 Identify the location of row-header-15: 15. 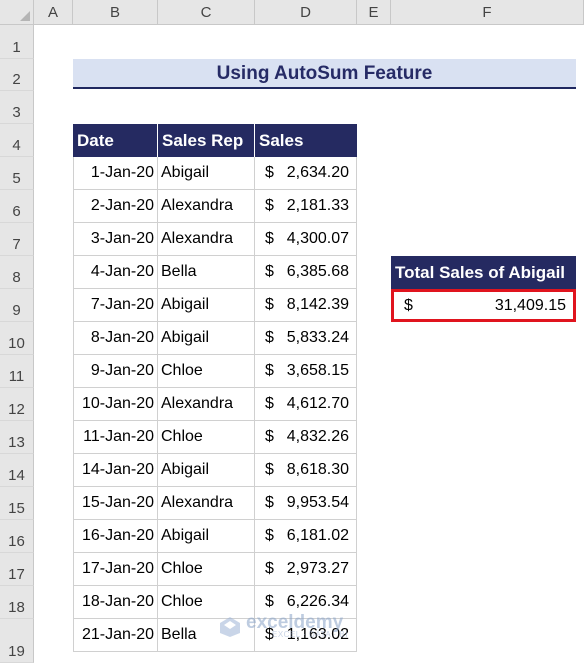
(17, 503).